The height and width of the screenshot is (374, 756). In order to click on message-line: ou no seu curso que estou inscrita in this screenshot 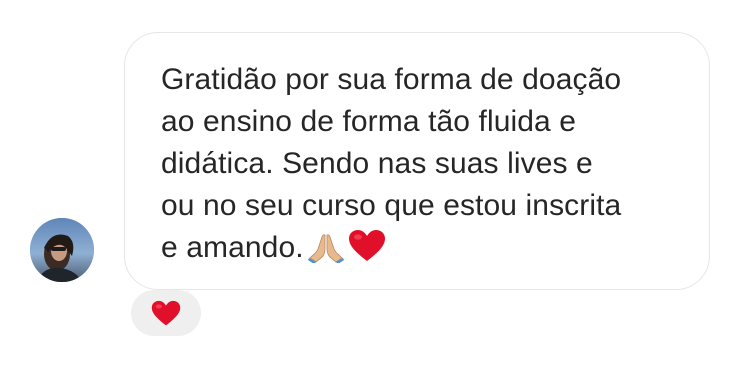, I will do `click(391, 205)`.